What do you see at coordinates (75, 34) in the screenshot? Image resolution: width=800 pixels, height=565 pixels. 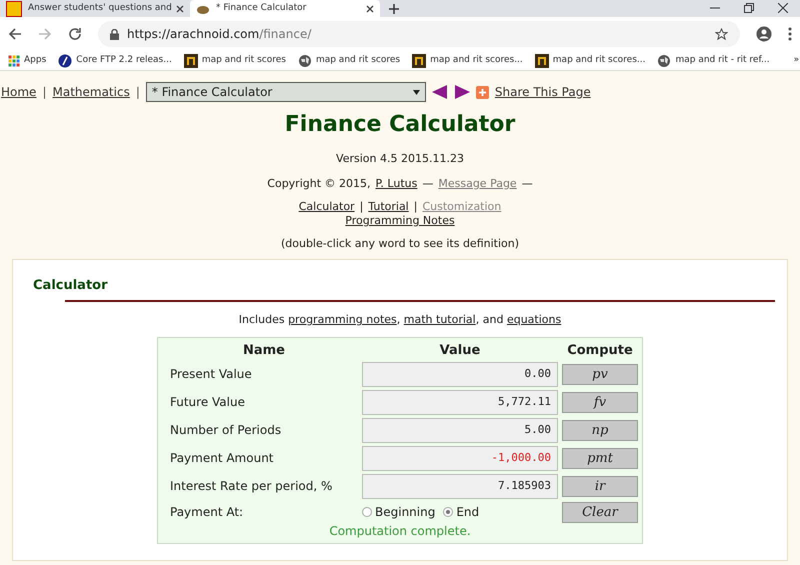 I see `reload-icon` at bounding box center [75, 34].